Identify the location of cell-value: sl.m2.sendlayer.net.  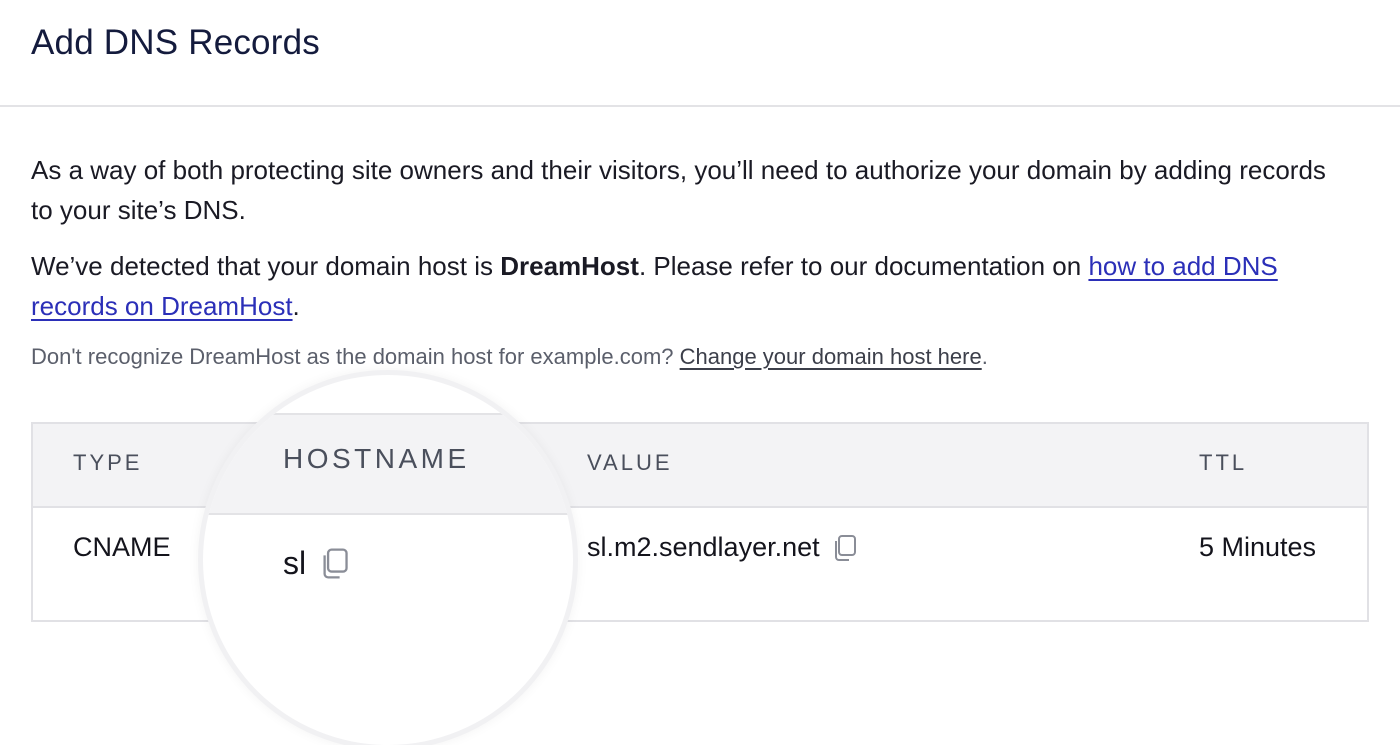
(722, 547).